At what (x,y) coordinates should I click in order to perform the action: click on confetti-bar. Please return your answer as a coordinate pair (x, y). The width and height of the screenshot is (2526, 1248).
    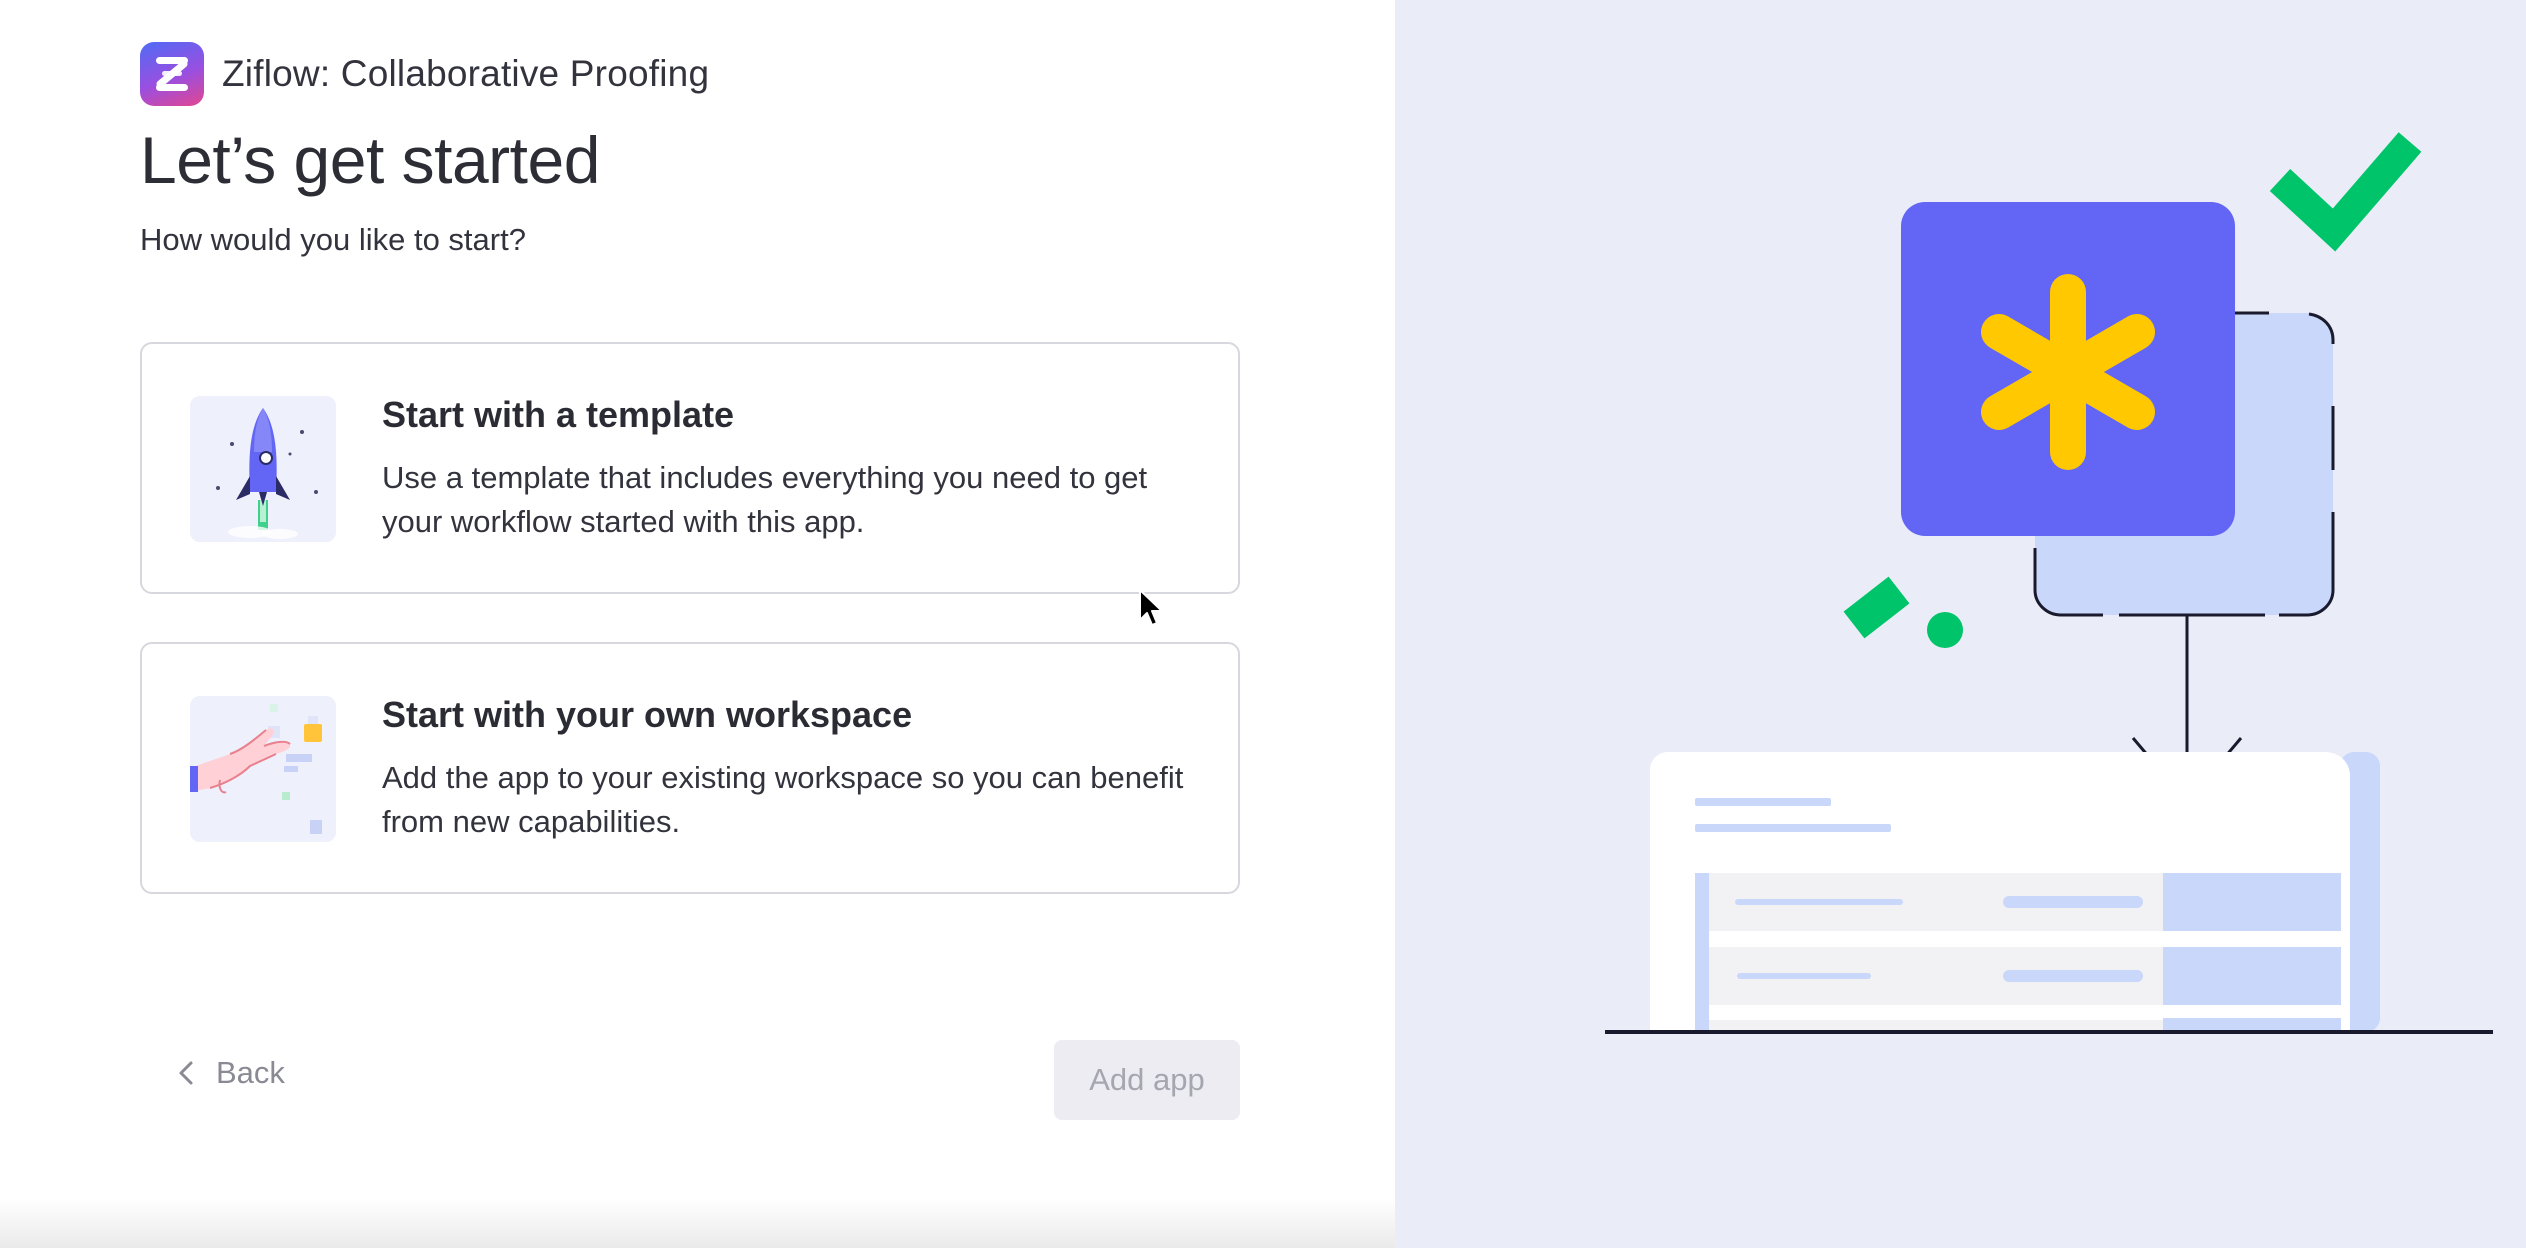
    Looking at the image, I should click on (1876, 607).